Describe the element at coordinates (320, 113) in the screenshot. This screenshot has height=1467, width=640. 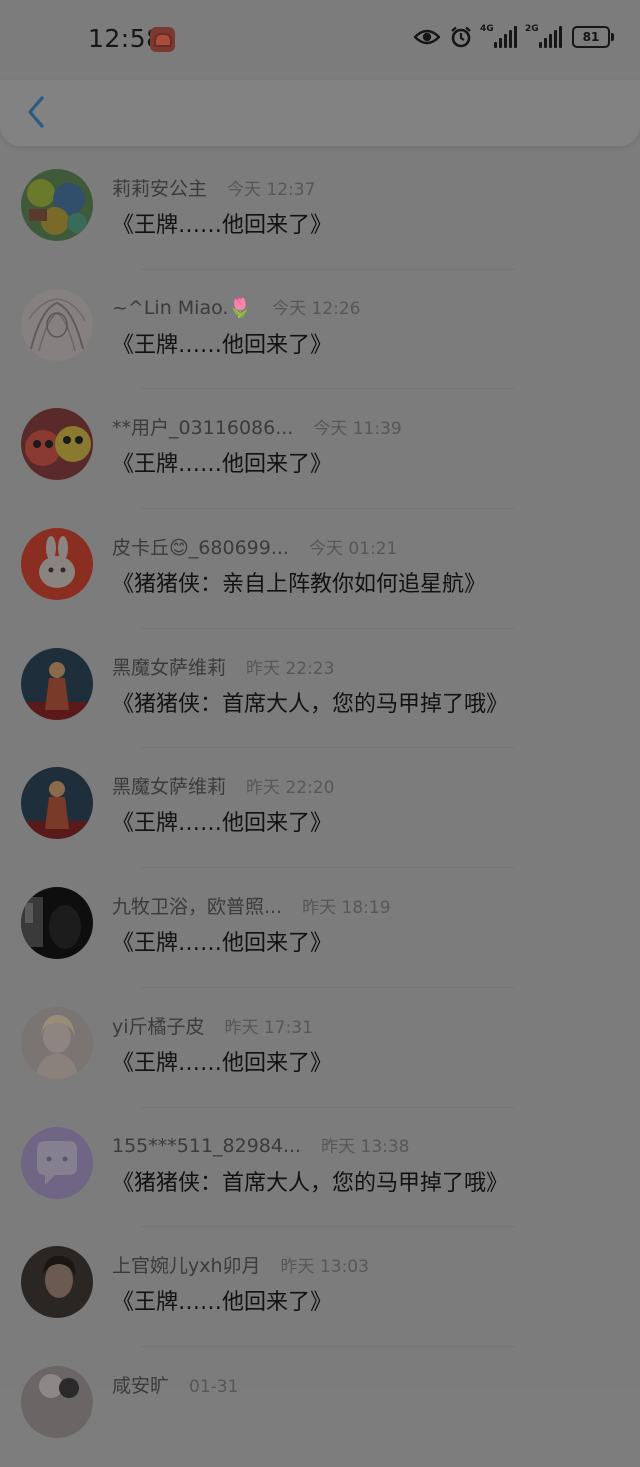
I see `top-nav-bar` at that location.